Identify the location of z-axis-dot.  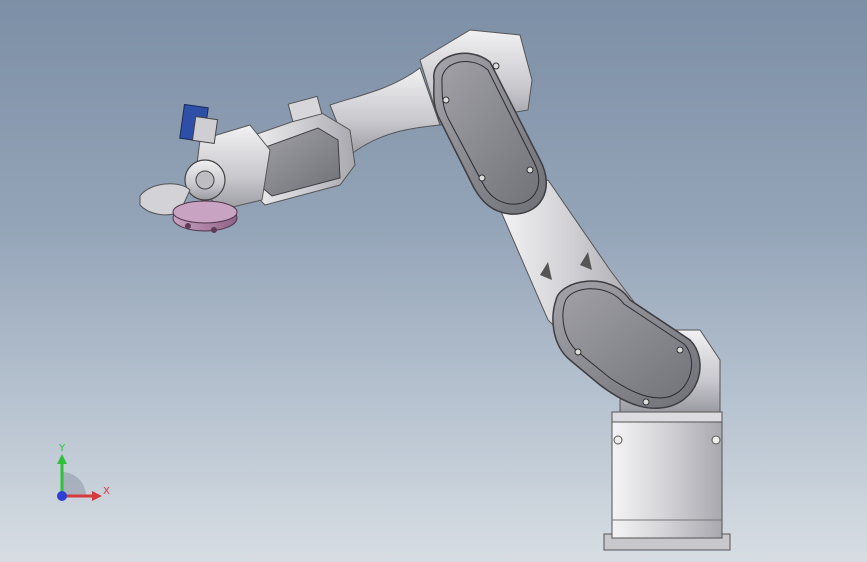
(62, 496).